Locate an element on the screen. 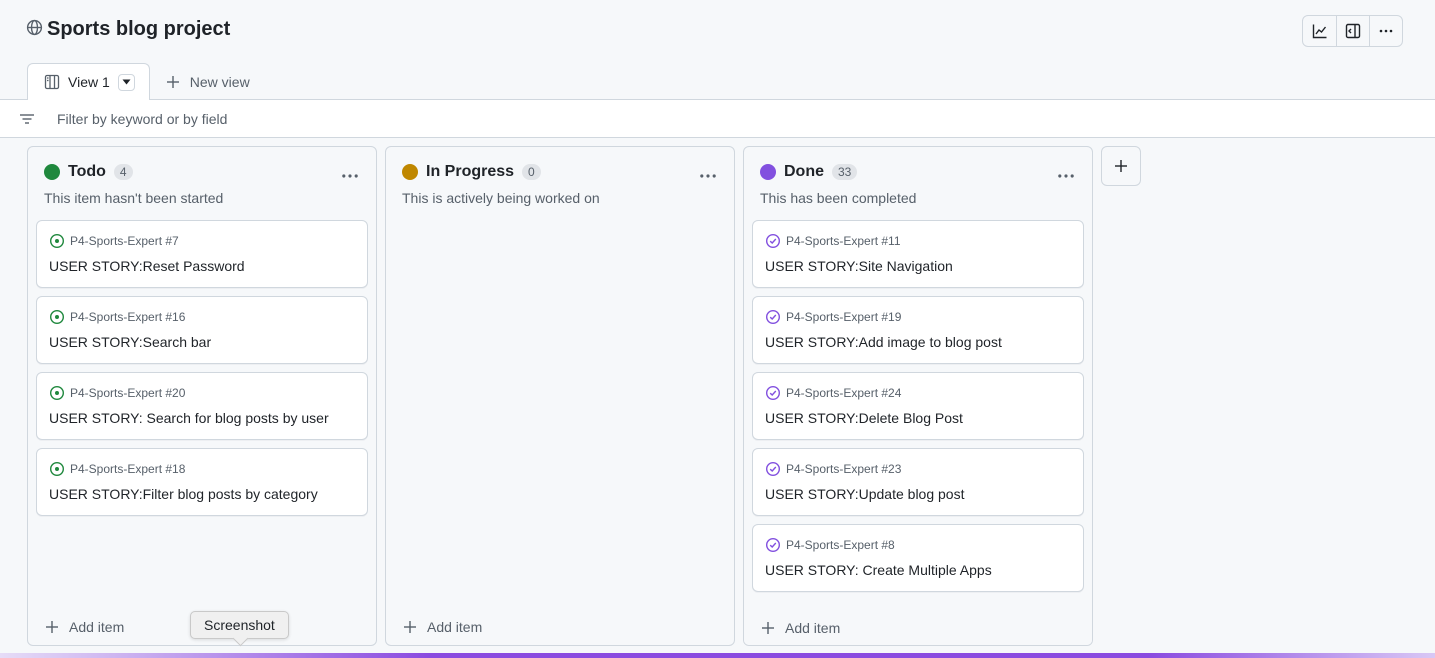 This screenshot has width=1435, height=658. globe-icon is located at coordinates (34, 30).